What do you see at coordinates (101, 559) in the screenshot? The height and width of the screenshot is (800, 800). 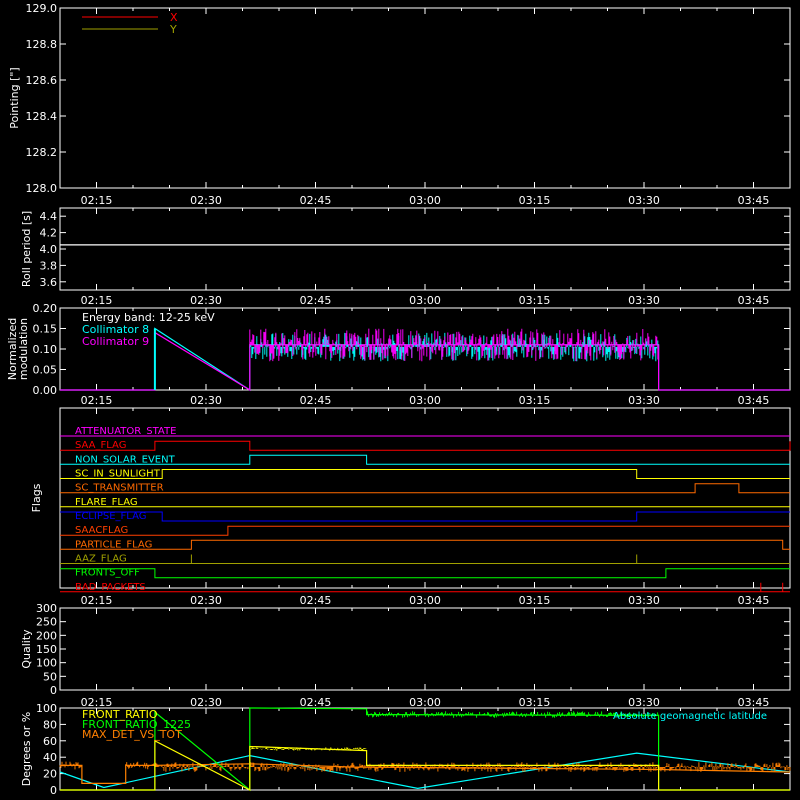 I see `flag-label: AAZ_FLAG` at bounding box center [101, 559].